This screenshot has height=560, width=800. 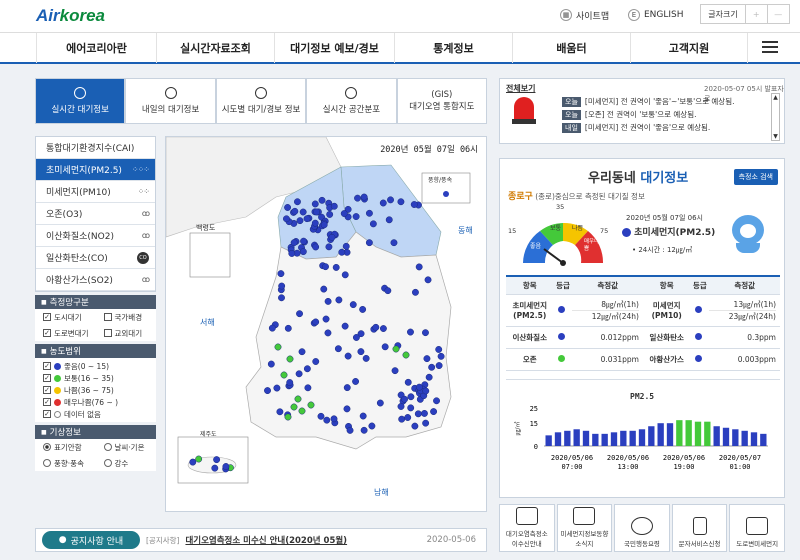 I want to click on quick-sms: 문자서비스신청, so click(x=699, y=528).